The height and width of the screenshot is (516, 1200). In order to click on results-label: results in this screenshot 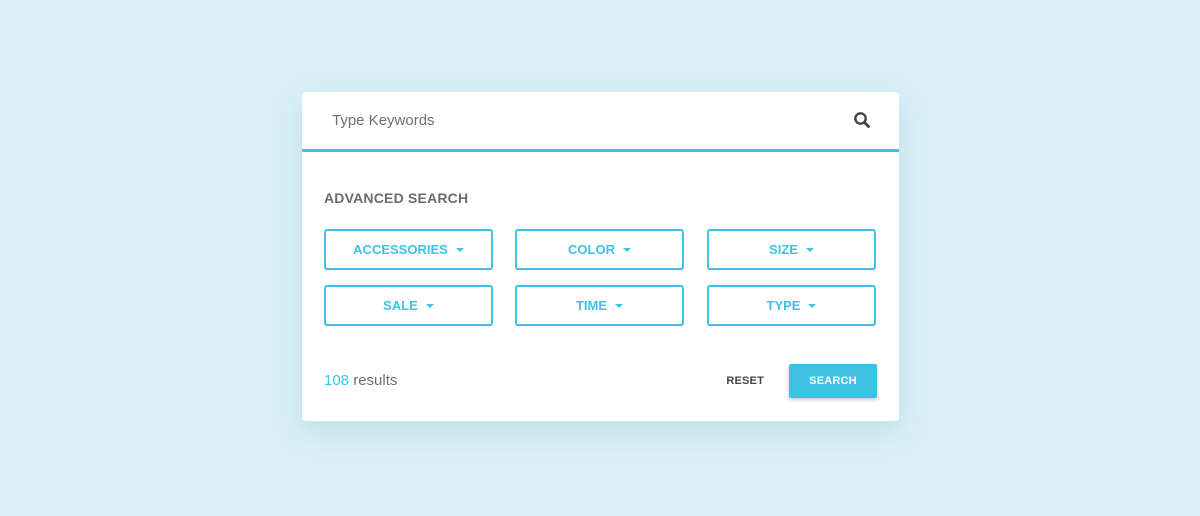, I will do `click(375, 380)`.